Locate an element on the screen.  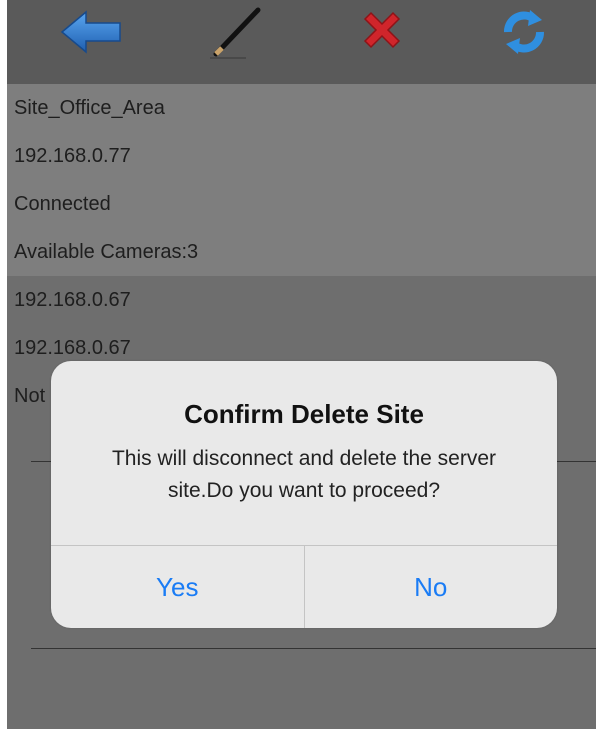
divider is located at coordinates (313, 648).